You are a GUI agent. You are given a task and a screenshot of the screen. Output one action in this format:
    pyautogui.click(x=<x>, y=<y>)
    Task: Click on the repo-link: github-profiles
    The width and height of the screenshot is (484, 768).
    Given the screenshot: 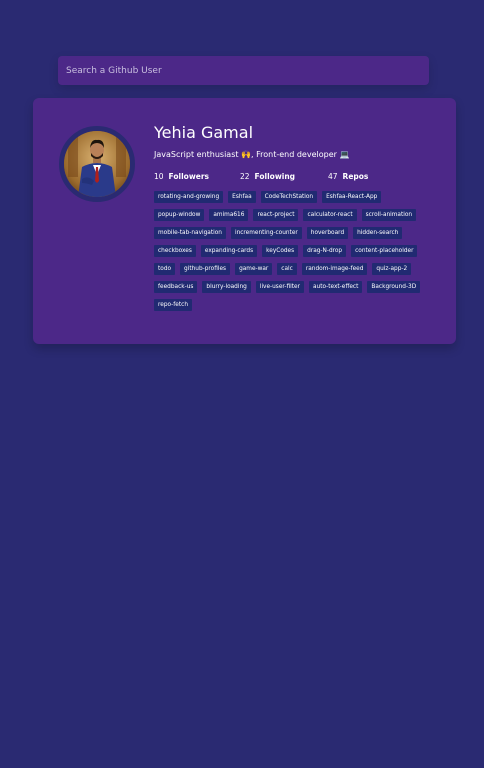 What is the action you would take?
    pyautogui.click(x=205, y=269)
    